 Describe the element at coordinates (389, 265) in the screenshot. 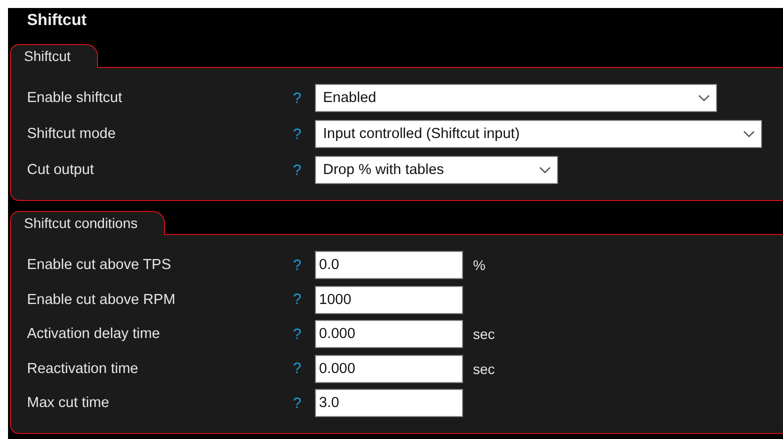

I see `input-field: 0.0` at that location.